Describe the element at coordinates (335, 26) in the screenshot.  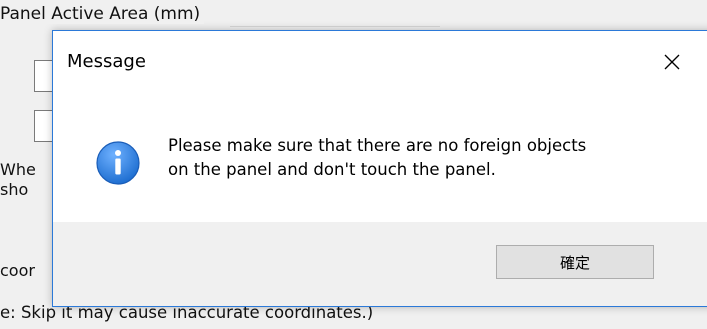
I see `groupbox-border` at that location.